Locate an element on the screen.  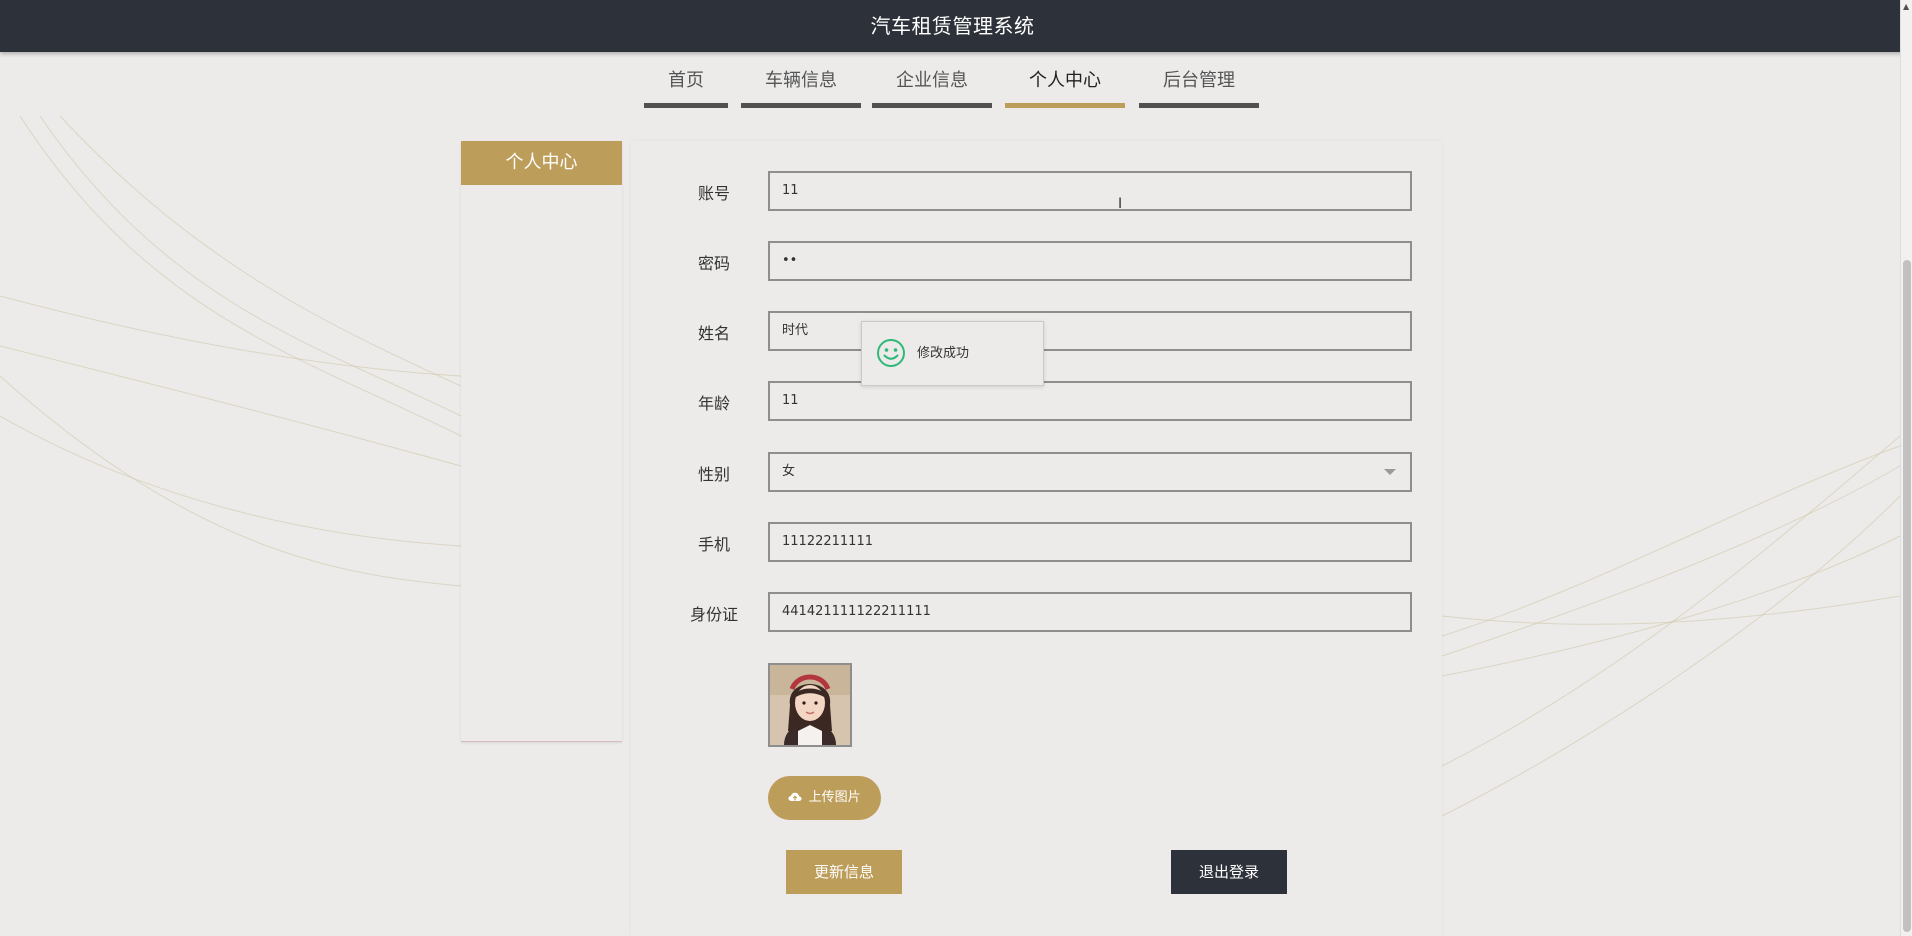
nav-item-label: 后台管理 is located at coordinates (1199, 80).